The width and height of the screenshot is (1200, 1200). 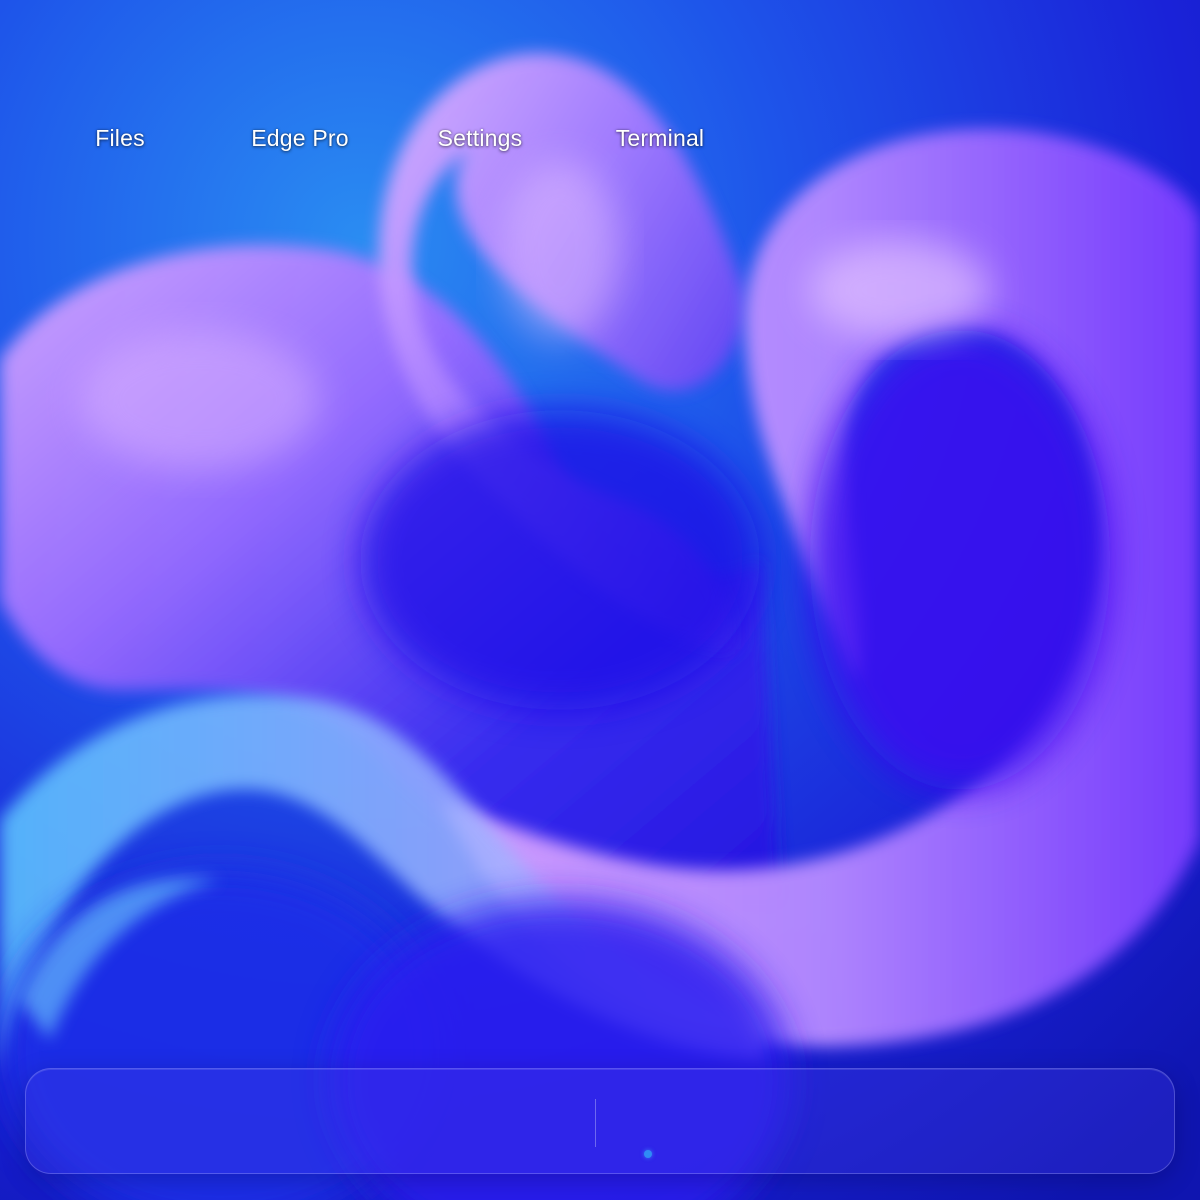 I want to click on desktop-icon-label: Files, so click(x=120, y=137).